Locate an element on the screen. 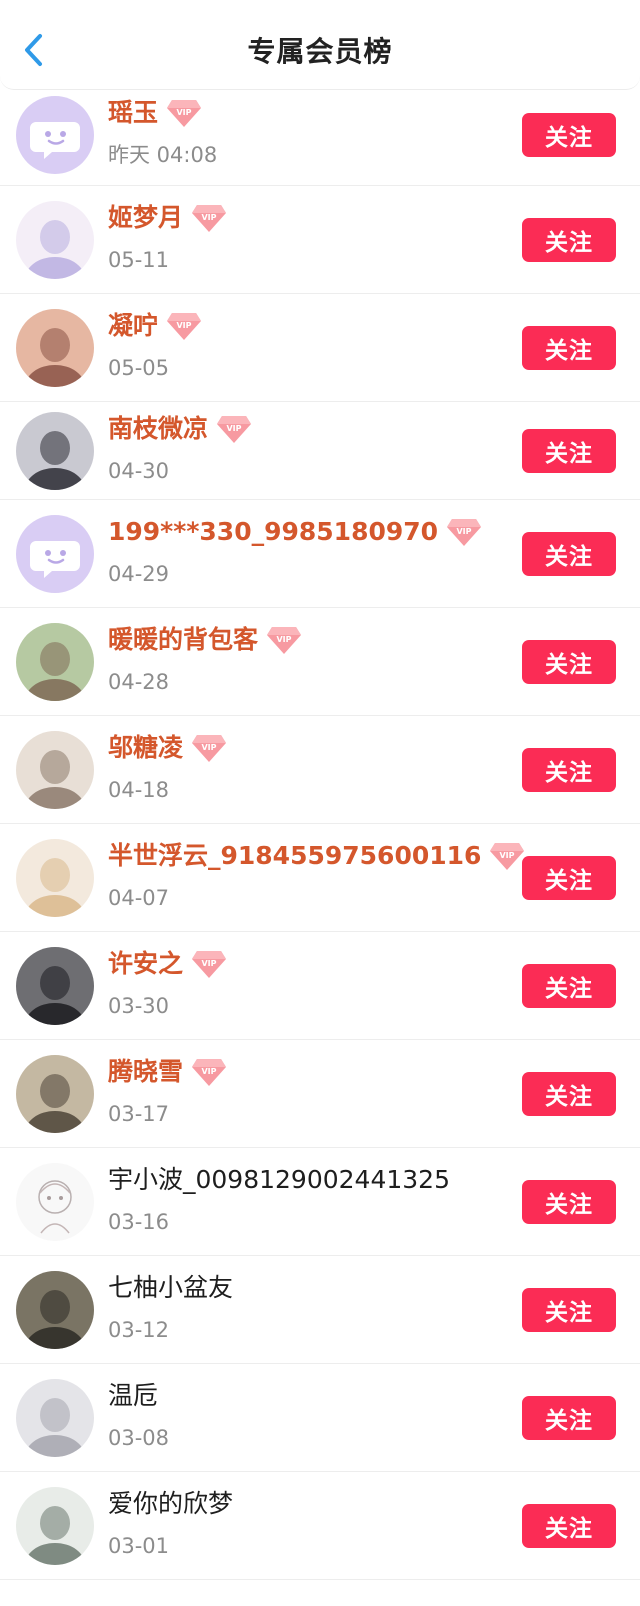 The width and height of the screenshot is (640, 1606). member-name-line: 姬梦月 VIP is located at coordinates (167, 218).